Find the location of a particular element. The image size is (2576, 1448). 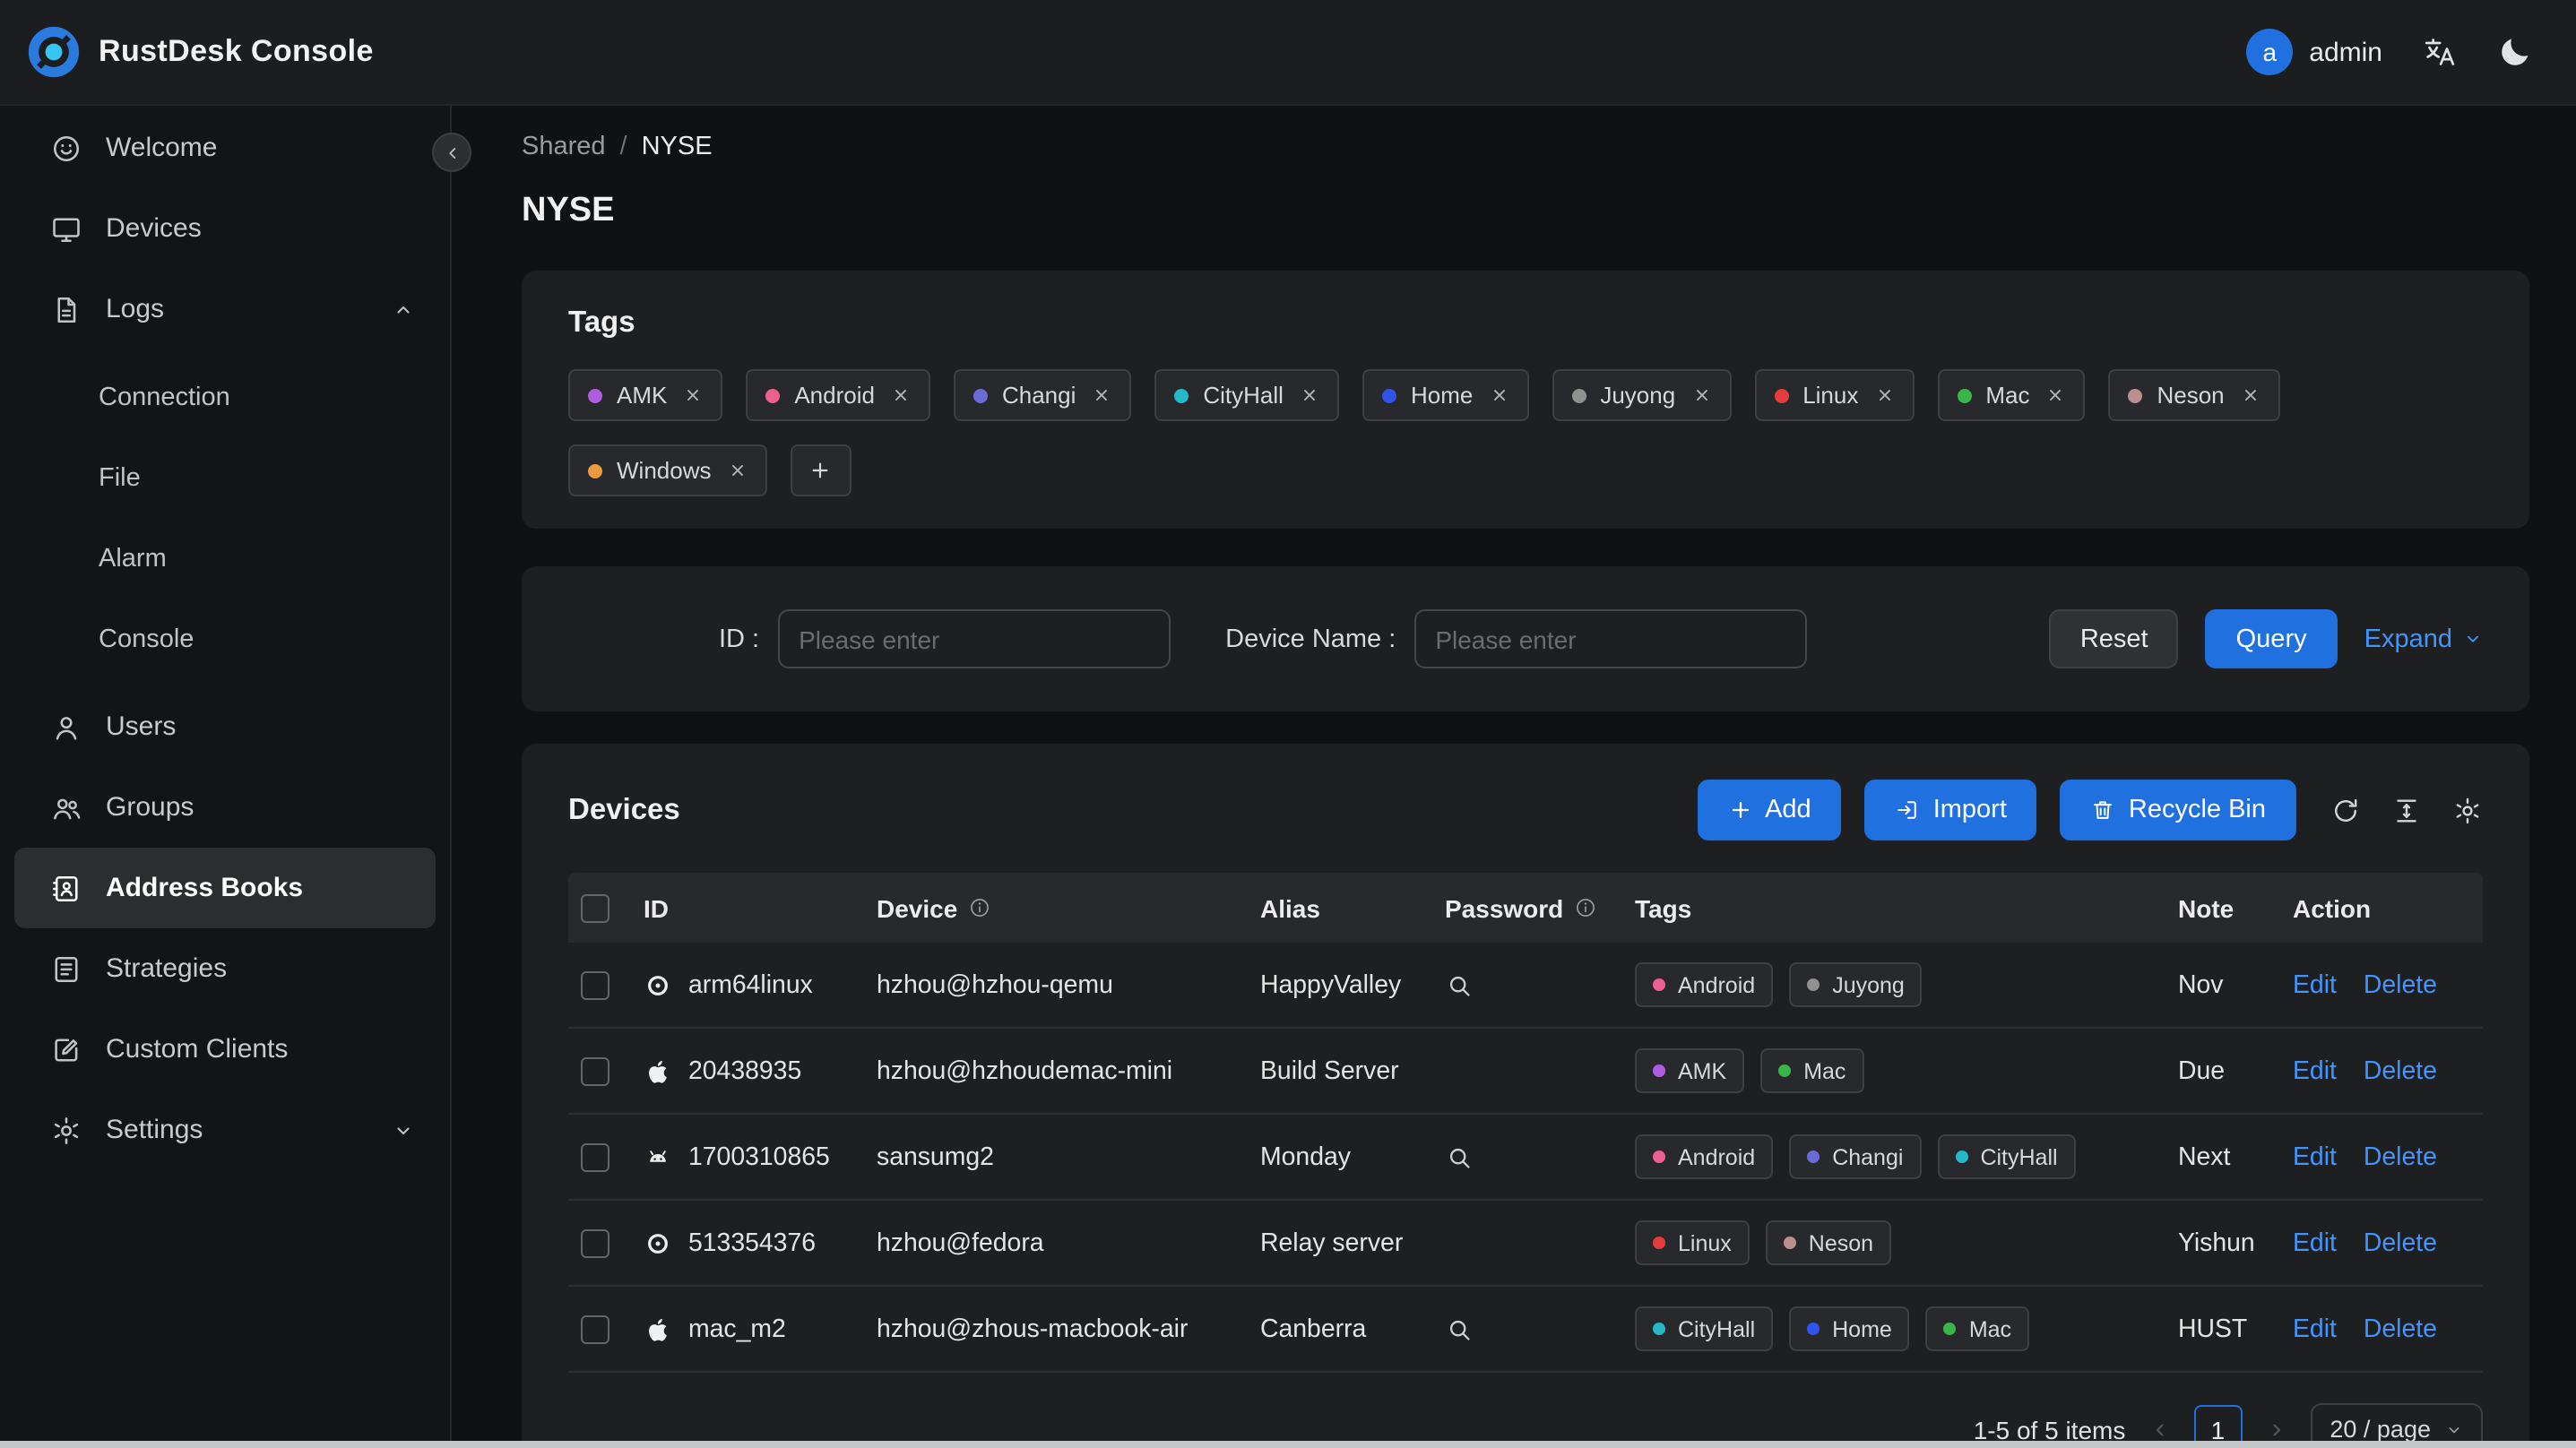

column-alias: Alias is located at coordinates (1352, 908).